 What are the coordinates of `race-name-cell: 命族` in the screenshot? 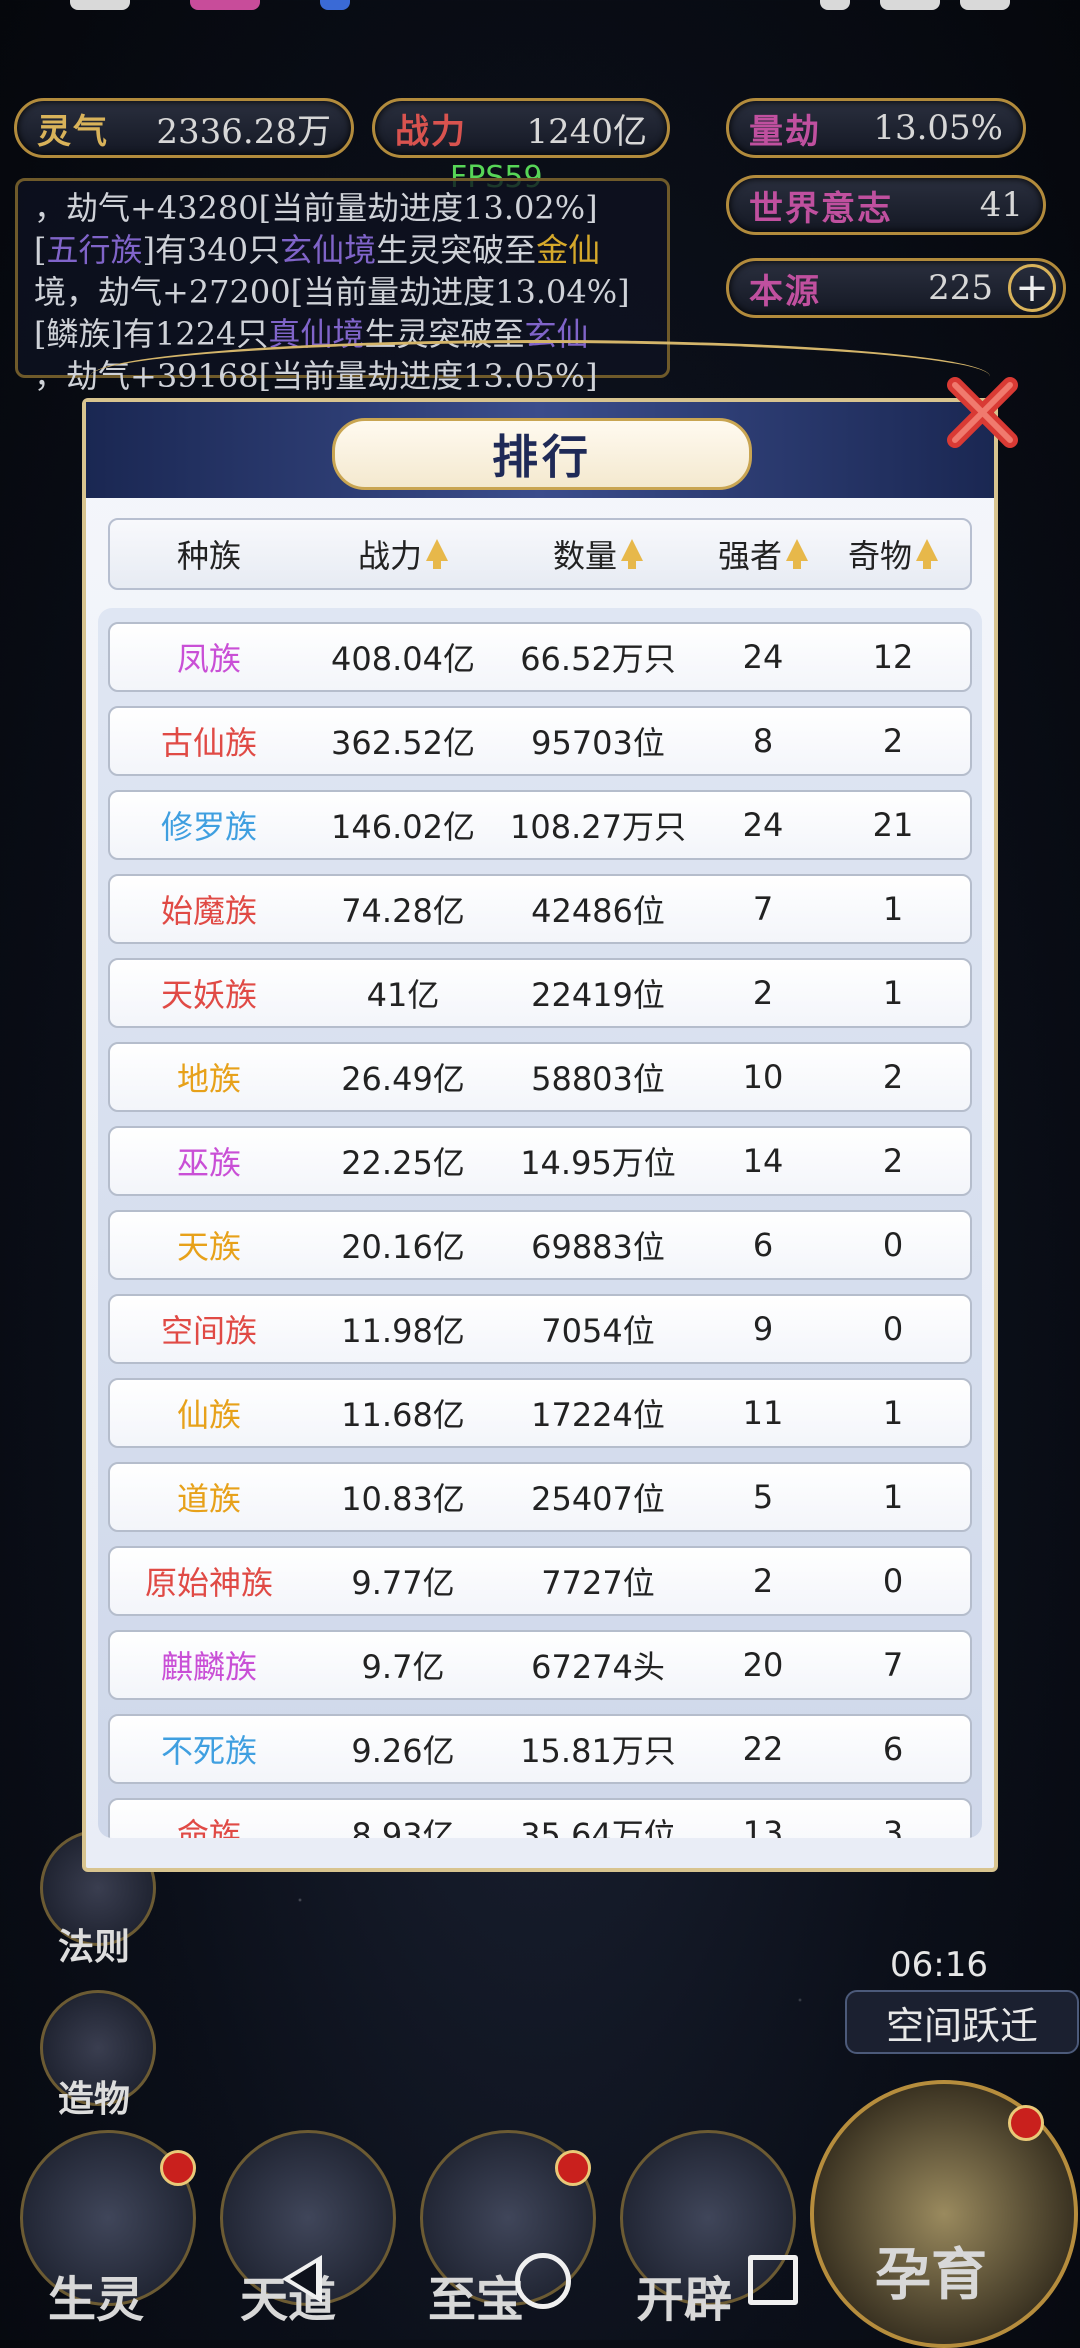 It's located at (208, 1827).